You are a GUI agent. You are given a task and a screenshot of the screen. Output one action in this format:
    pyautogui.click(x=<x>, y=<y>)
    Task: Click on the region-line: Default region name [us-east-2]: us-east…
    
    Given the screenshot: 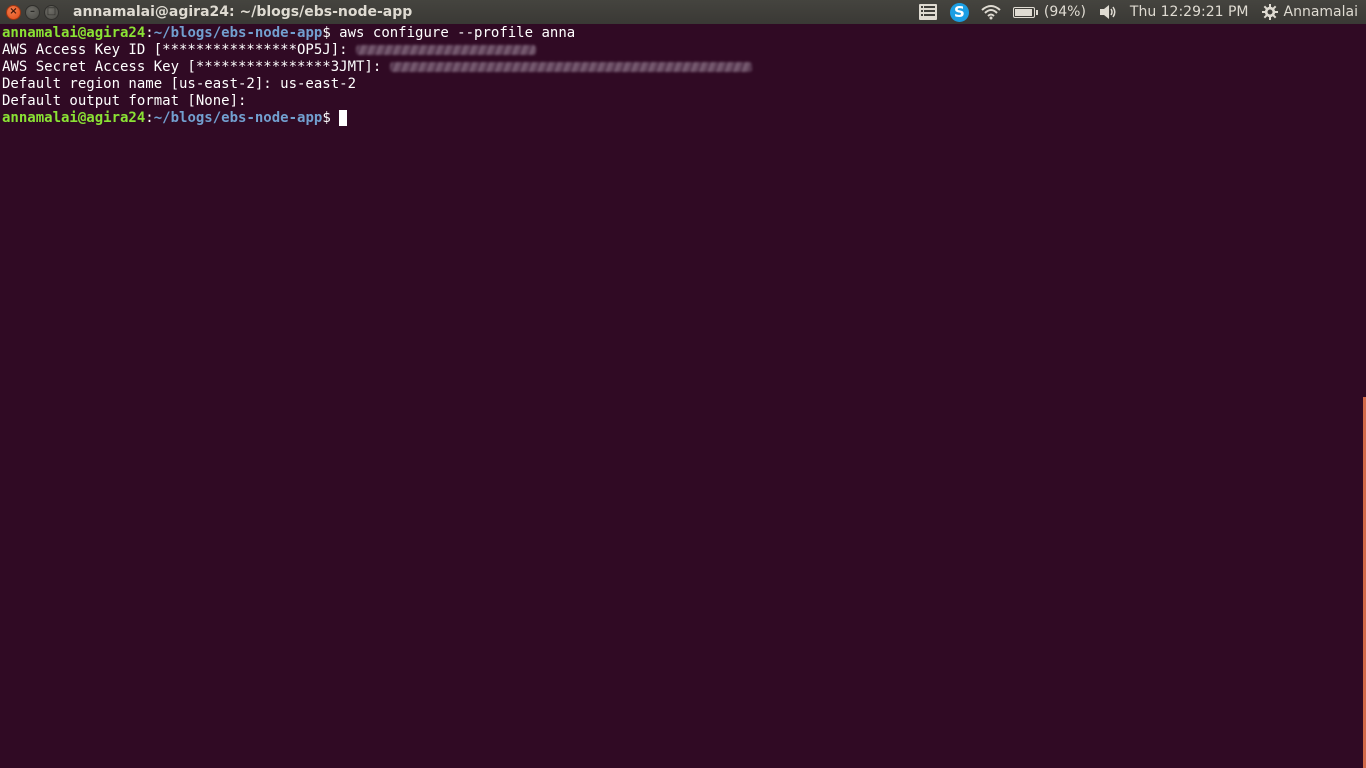 What is the action you would take?
    pyautogui.click(x=179, y=84)
    